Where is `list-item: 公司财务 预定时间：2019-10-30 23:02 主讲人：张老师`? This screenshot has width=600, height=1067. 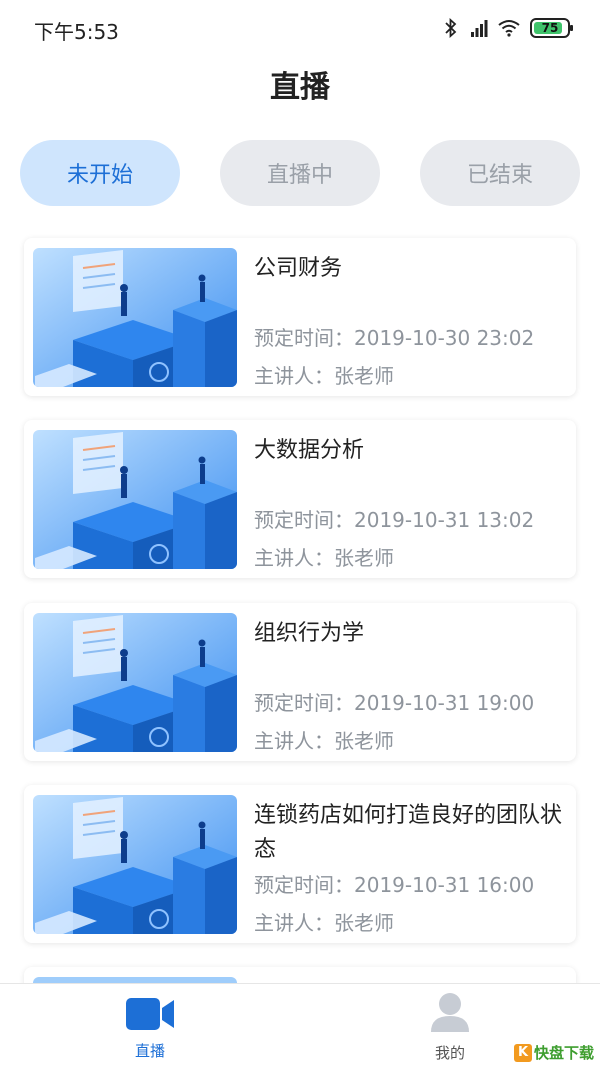
list-item: 公司财务 预定时间：2019-10-30 23:02 主讲人：张老师 is located at coordinates (300, 317).